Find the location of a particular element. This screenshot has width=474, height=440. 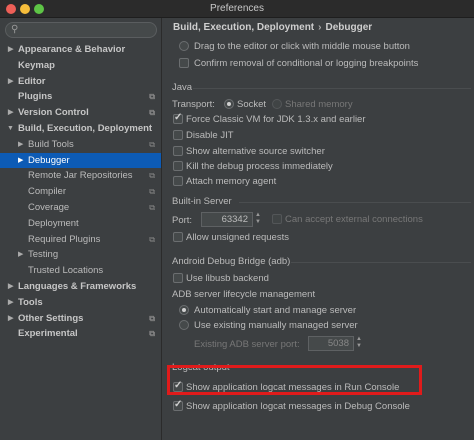

sidebar-item-build-tools: ▶ Build Tools ⧉ is located at coordinates (80, 145).